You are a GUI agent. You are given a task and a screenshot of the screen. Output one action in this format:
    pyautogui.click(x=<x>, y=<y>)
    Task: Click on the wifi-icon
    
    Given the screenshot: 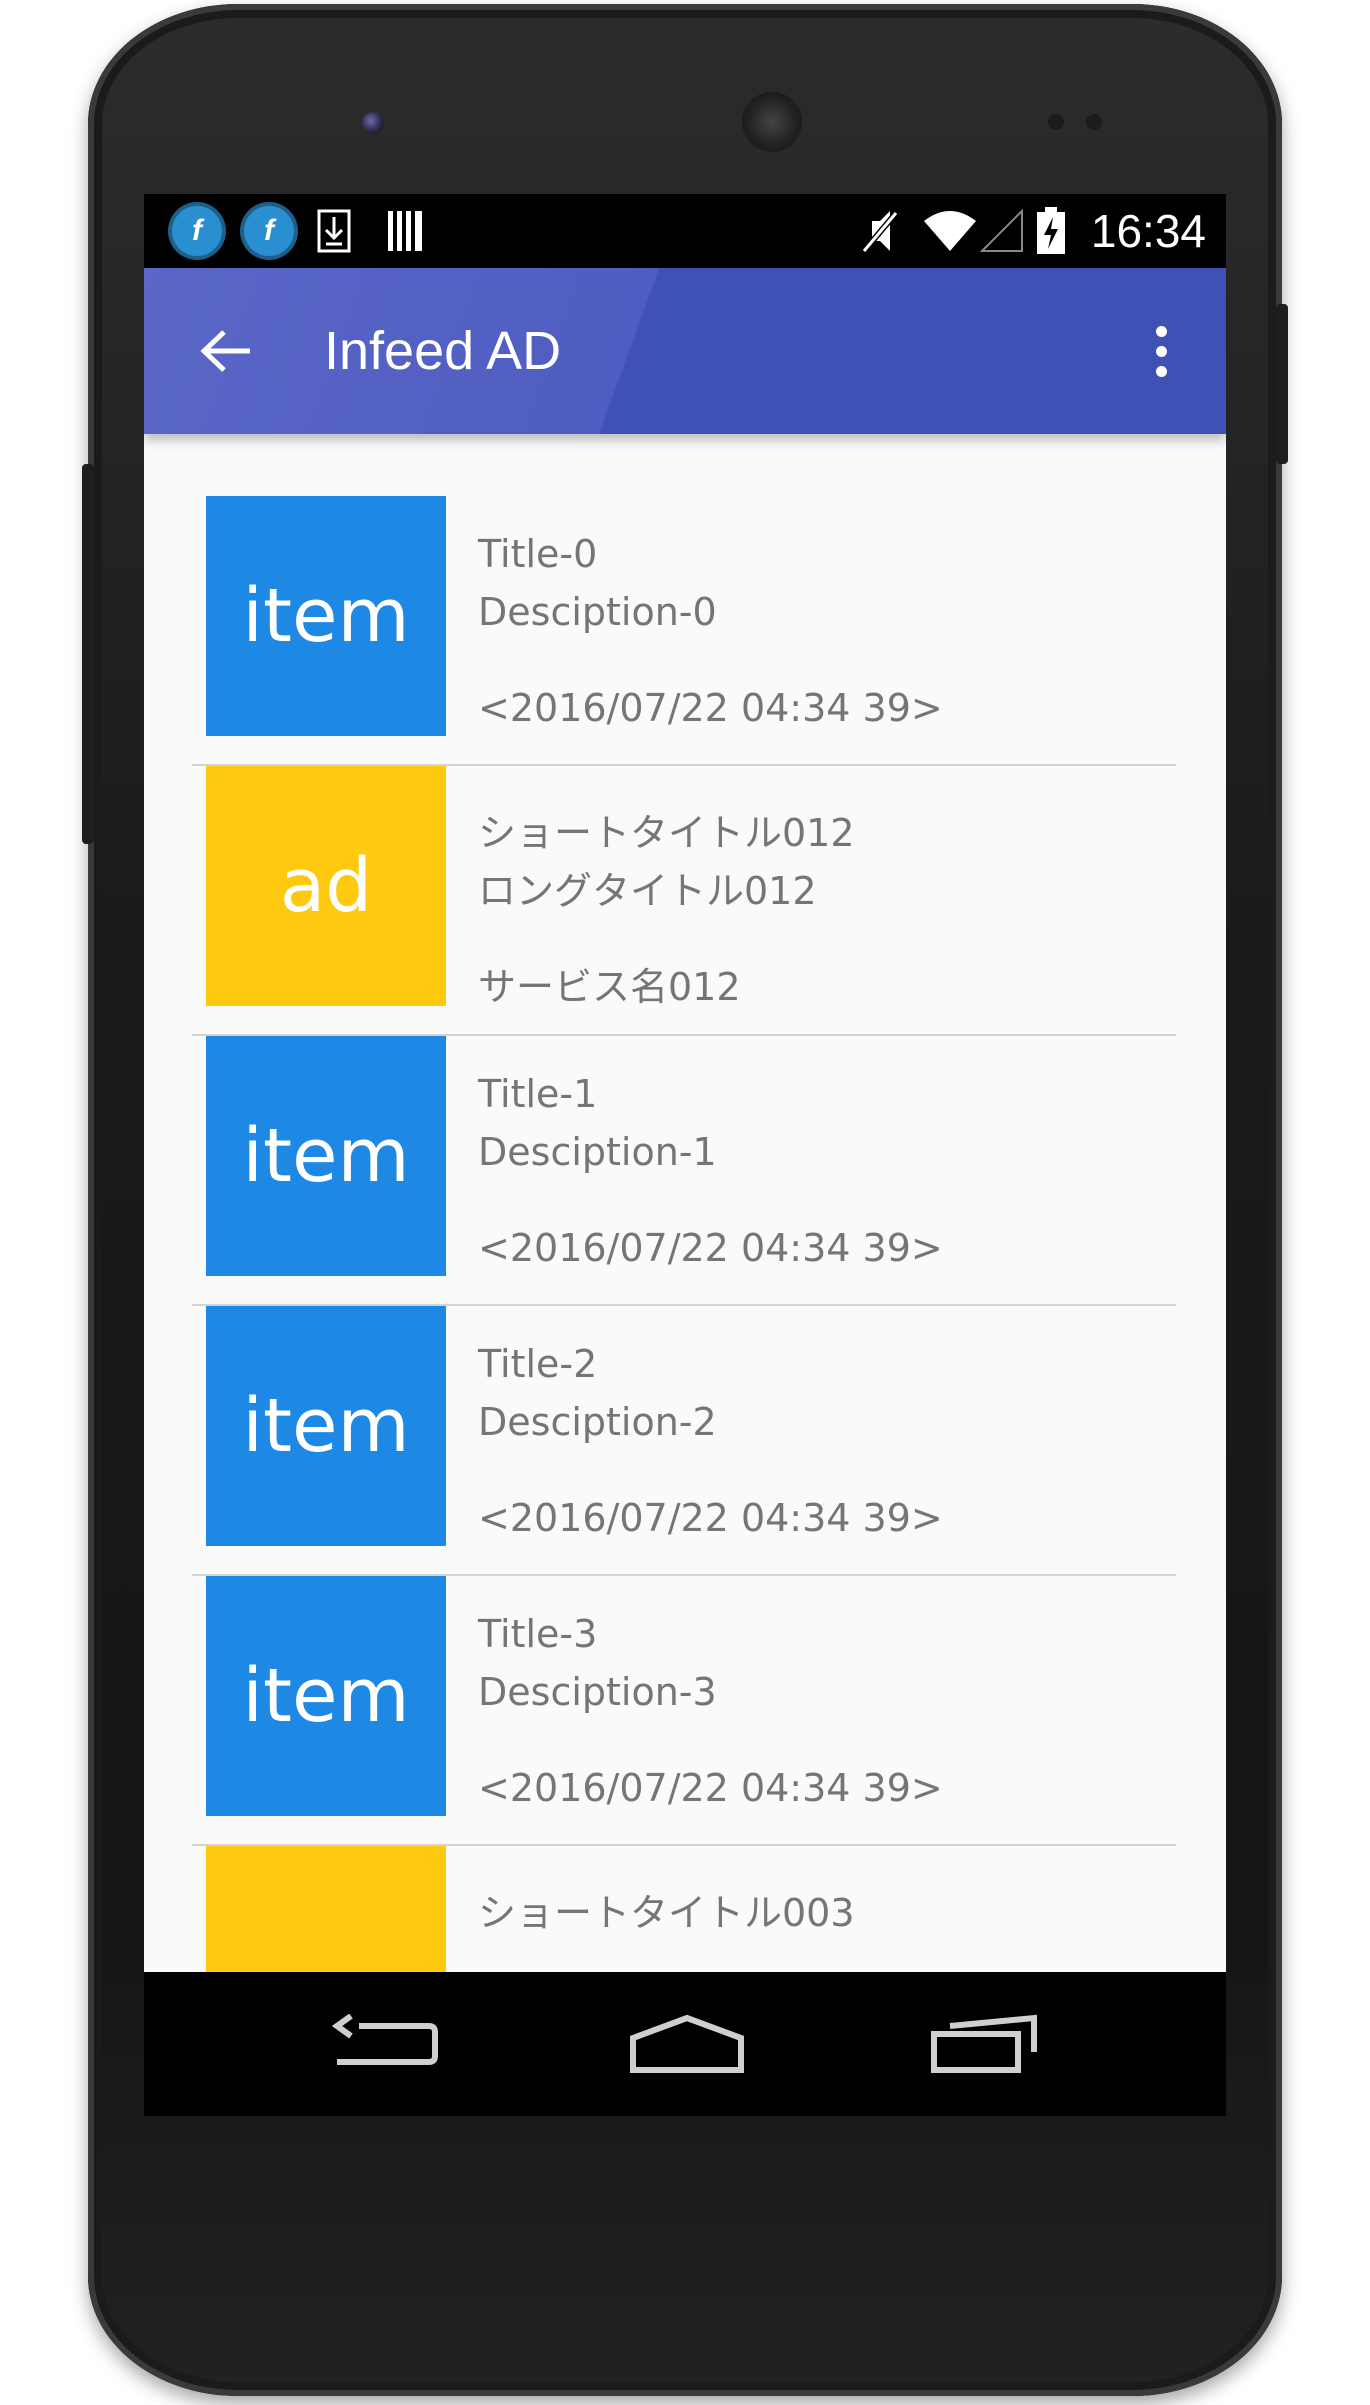 What is the action you would take?
    pyautogui.click(x=950, y=231)
    